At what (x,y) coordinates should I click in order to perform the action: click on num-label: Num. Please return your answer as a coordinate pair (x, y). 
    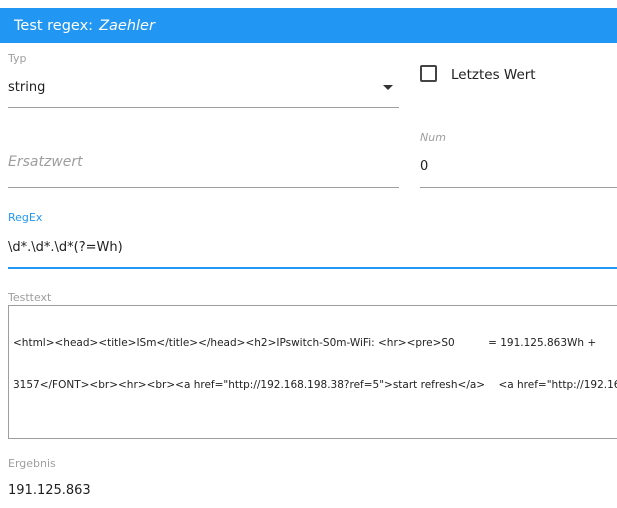
    Looking at the image, I should click on (433, 137).